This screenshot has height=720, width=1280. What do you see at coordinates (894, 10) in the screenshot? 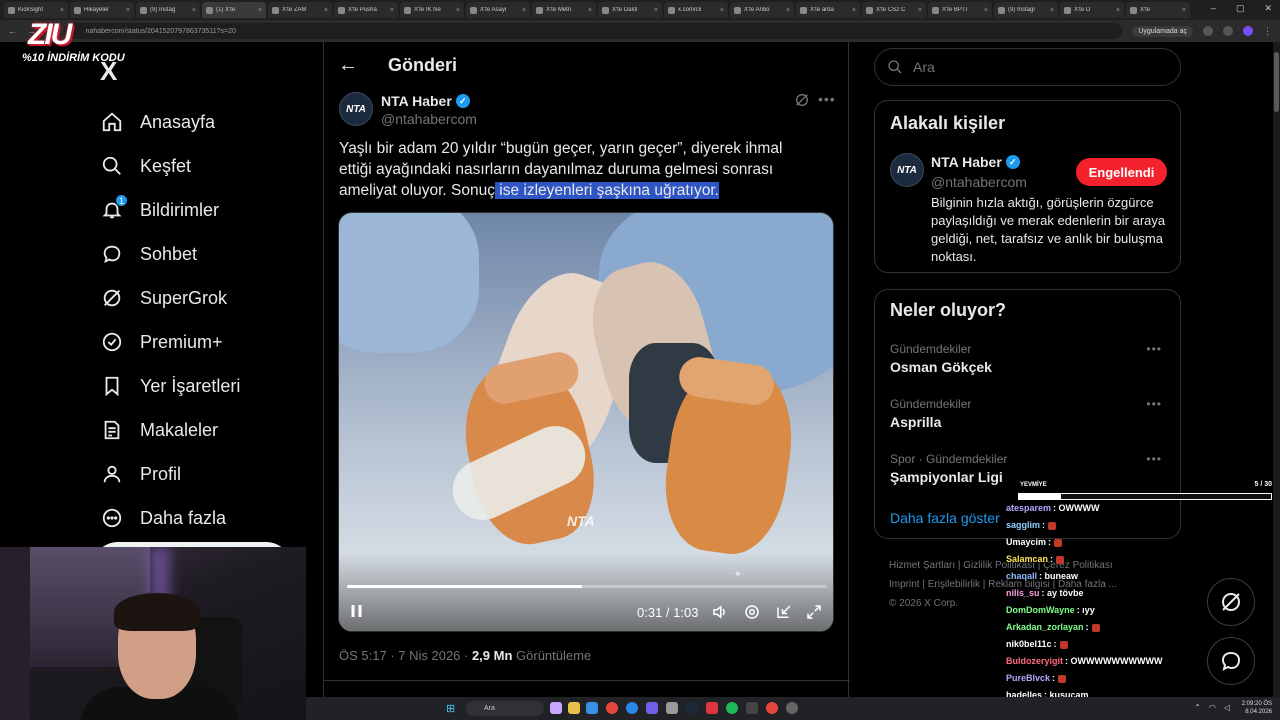
I see `browser-tab: X'te CS2 C ×` at bounding box center [894, 10].